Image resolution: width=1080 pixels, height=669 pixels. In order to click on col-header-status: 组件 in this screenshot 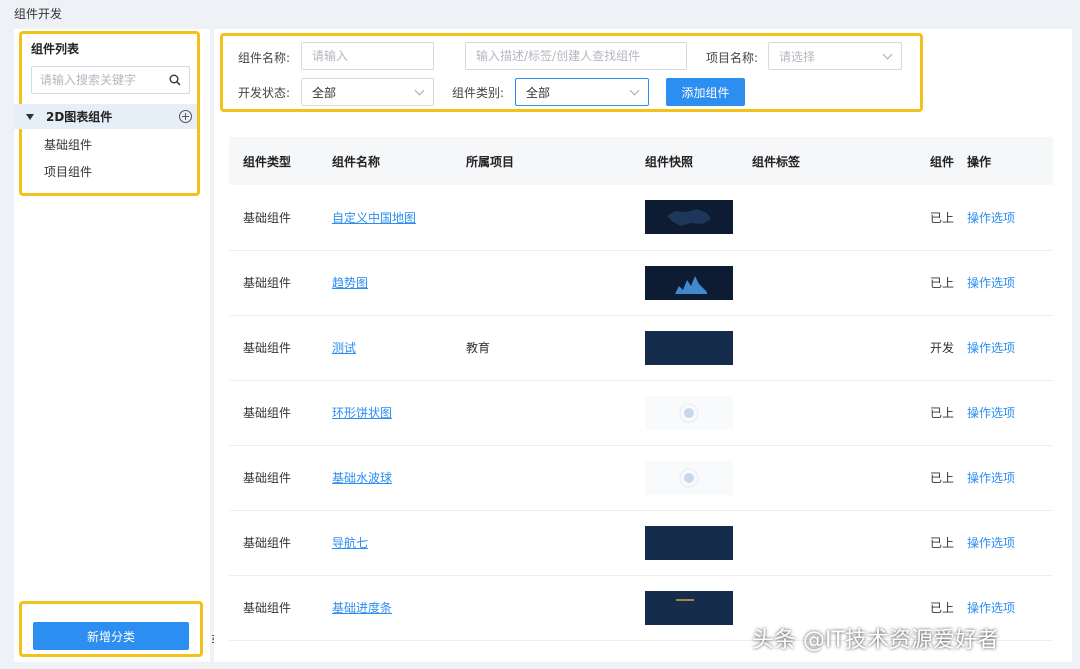, I will do `click(935, 161)`.